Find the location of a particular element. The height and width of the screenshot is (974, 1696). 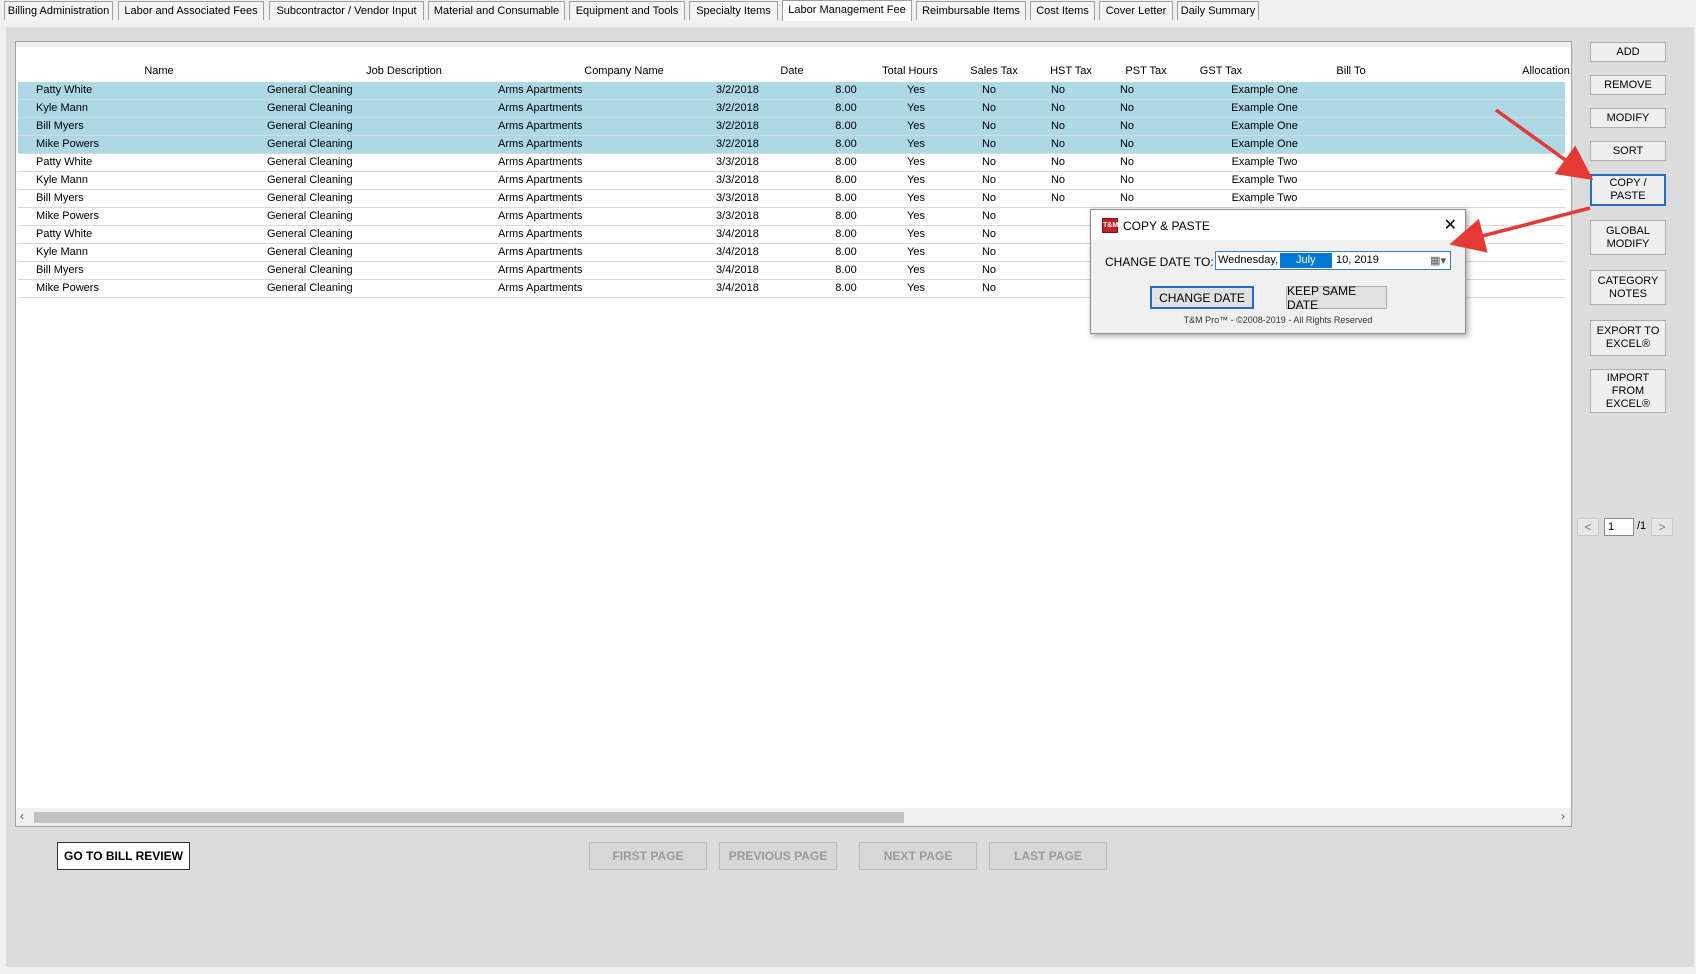

col-header-pst-tax: PST Tax is located at coordinates (1146, 71).